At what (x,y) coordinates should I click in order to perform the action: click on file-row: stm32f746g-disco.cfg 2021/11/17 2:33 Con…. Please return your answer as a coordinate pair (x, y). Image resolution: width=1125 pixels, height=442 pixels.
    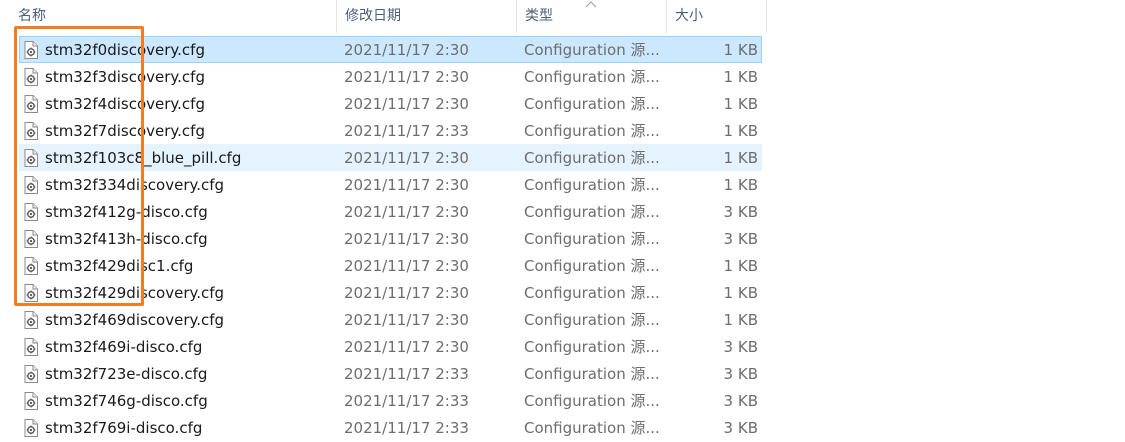
    Looking at the image, I should click on (390, 400).